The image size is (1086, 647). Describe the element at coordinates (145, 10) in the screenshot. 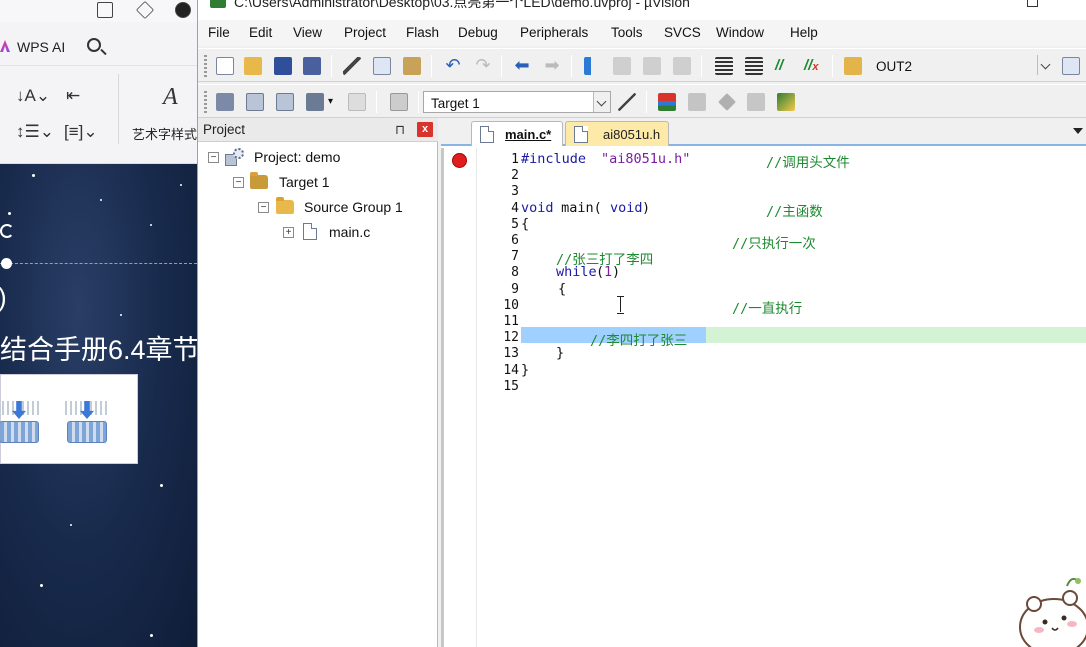

I see `cube-icon` at that location.